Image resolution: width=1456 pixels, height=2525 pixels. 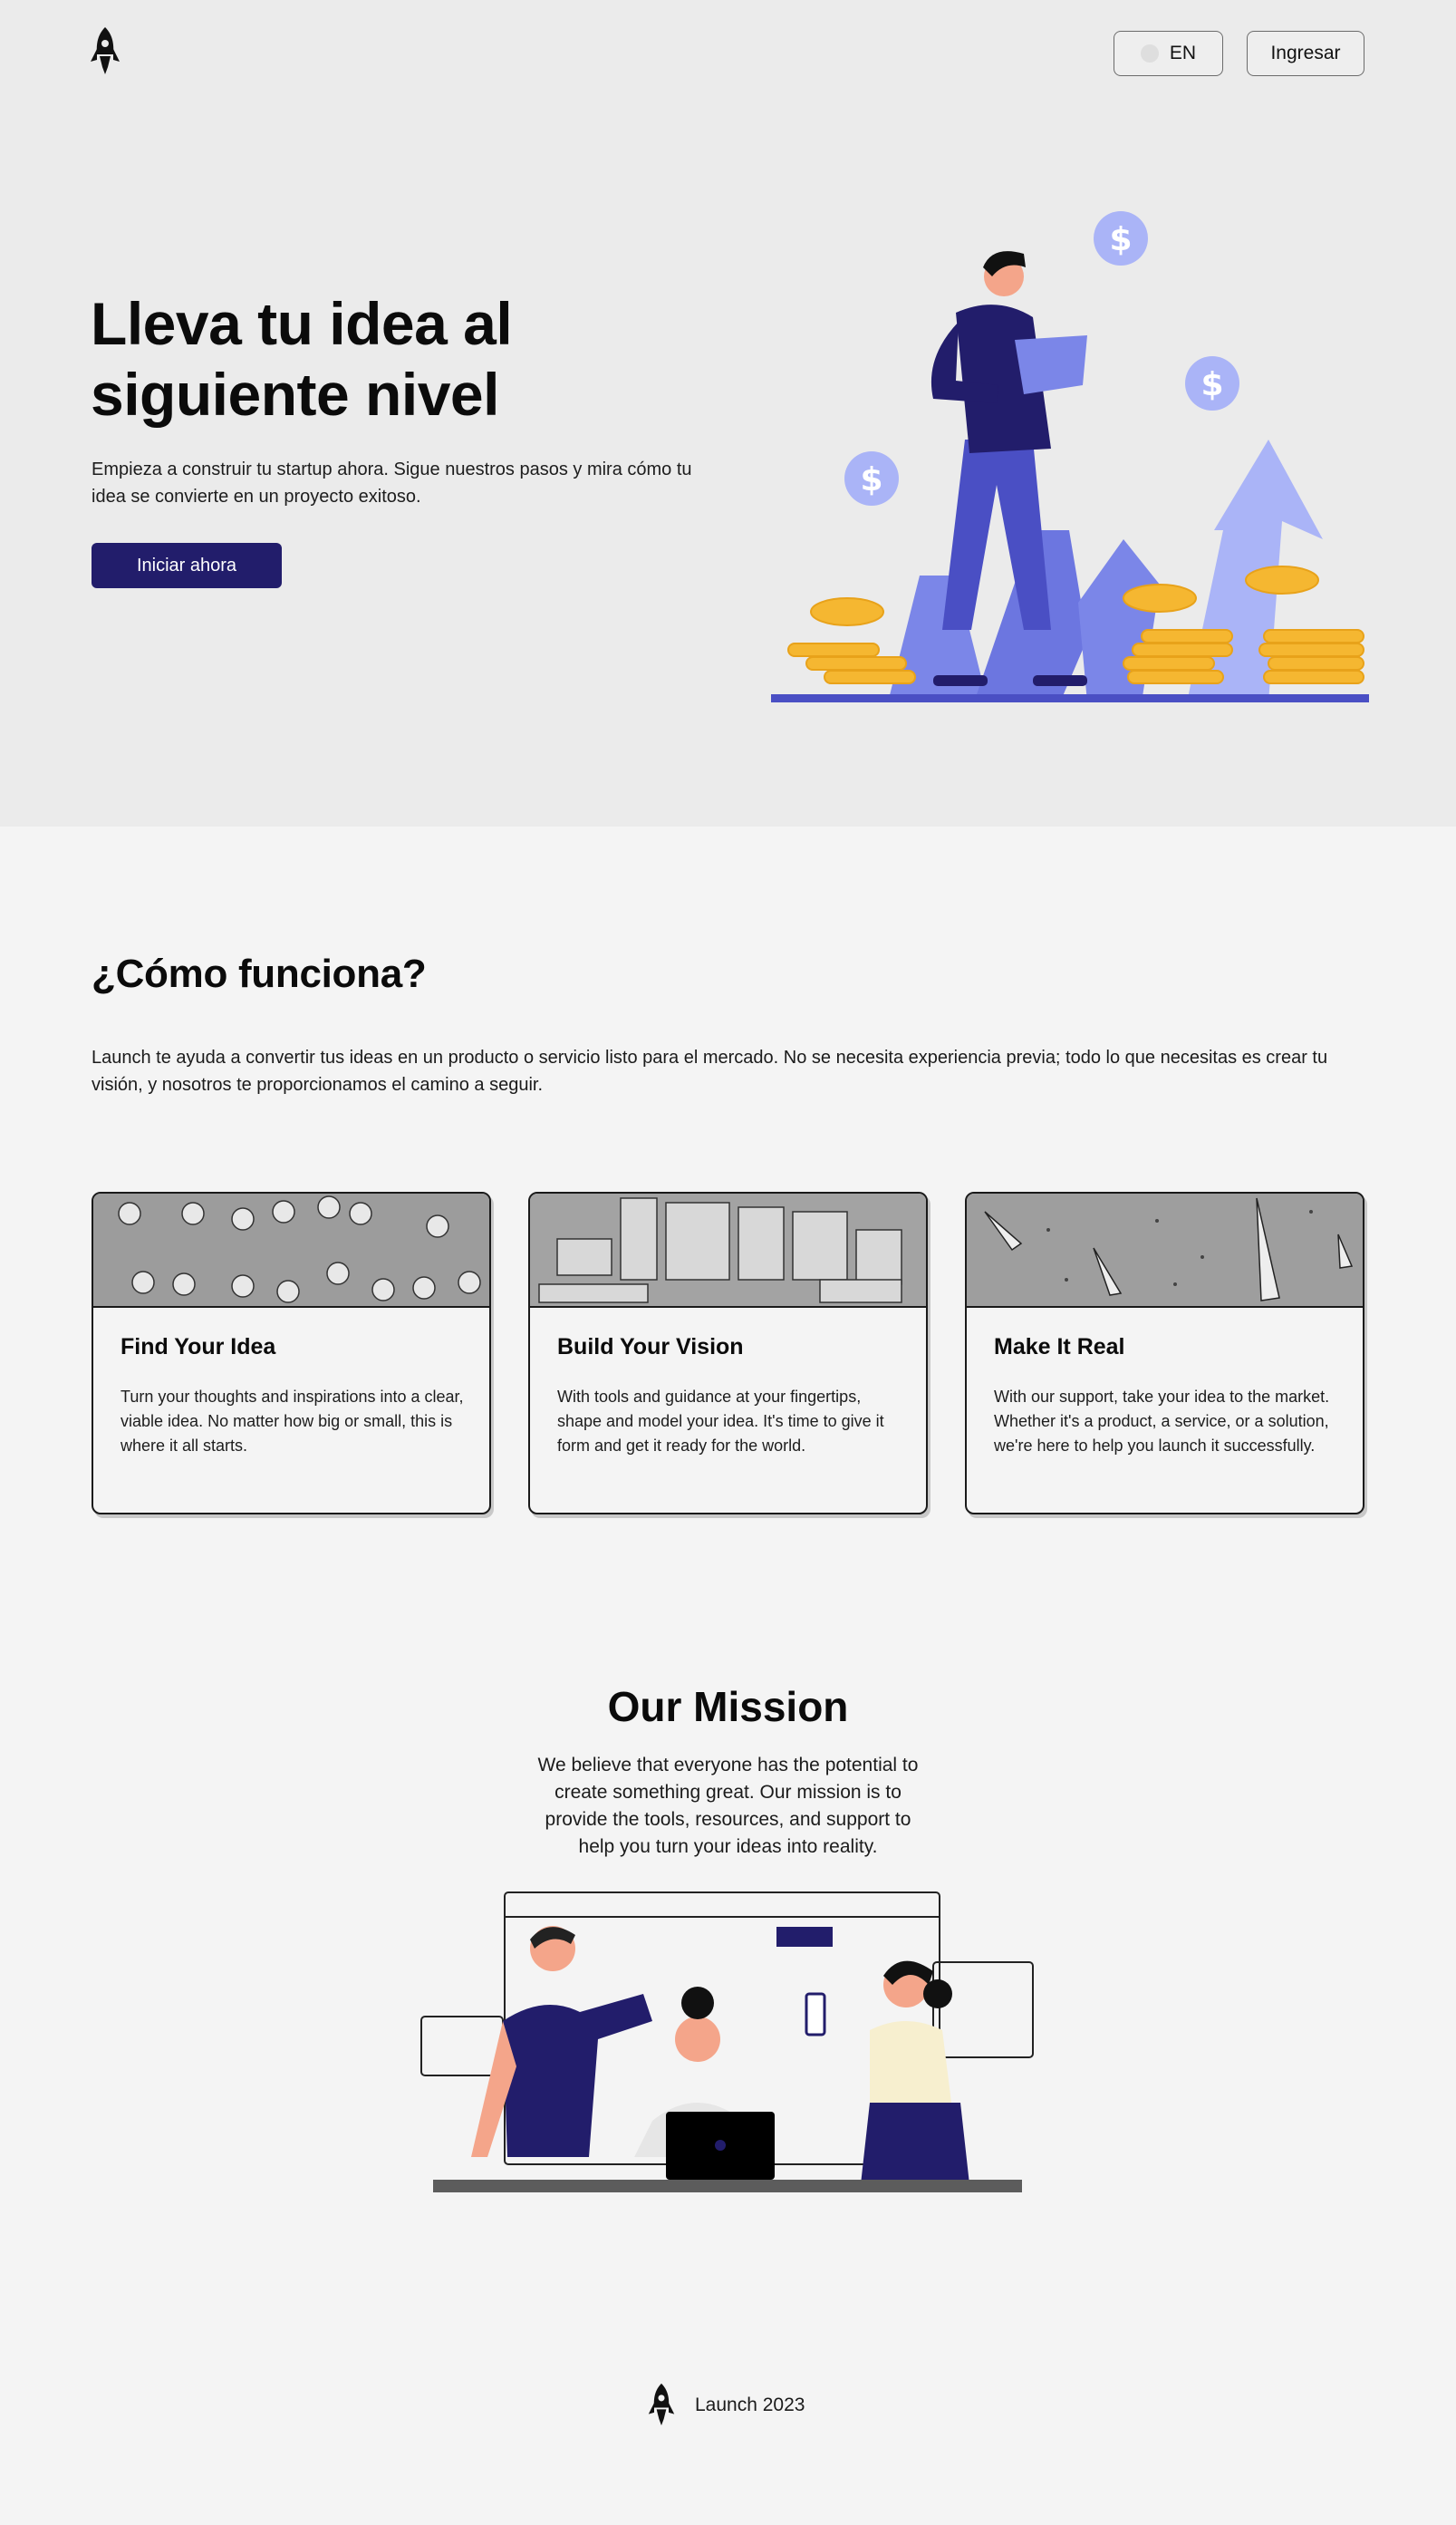 I want to click on language-button: EN, so click(x=1168, y=53).